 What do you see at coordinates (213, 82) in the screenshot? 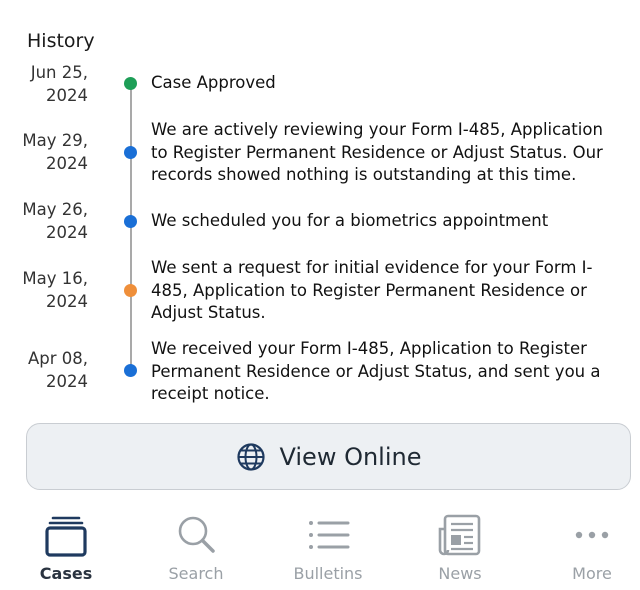
I see `event-text: Case Approved` at bounding box center [213, 82].